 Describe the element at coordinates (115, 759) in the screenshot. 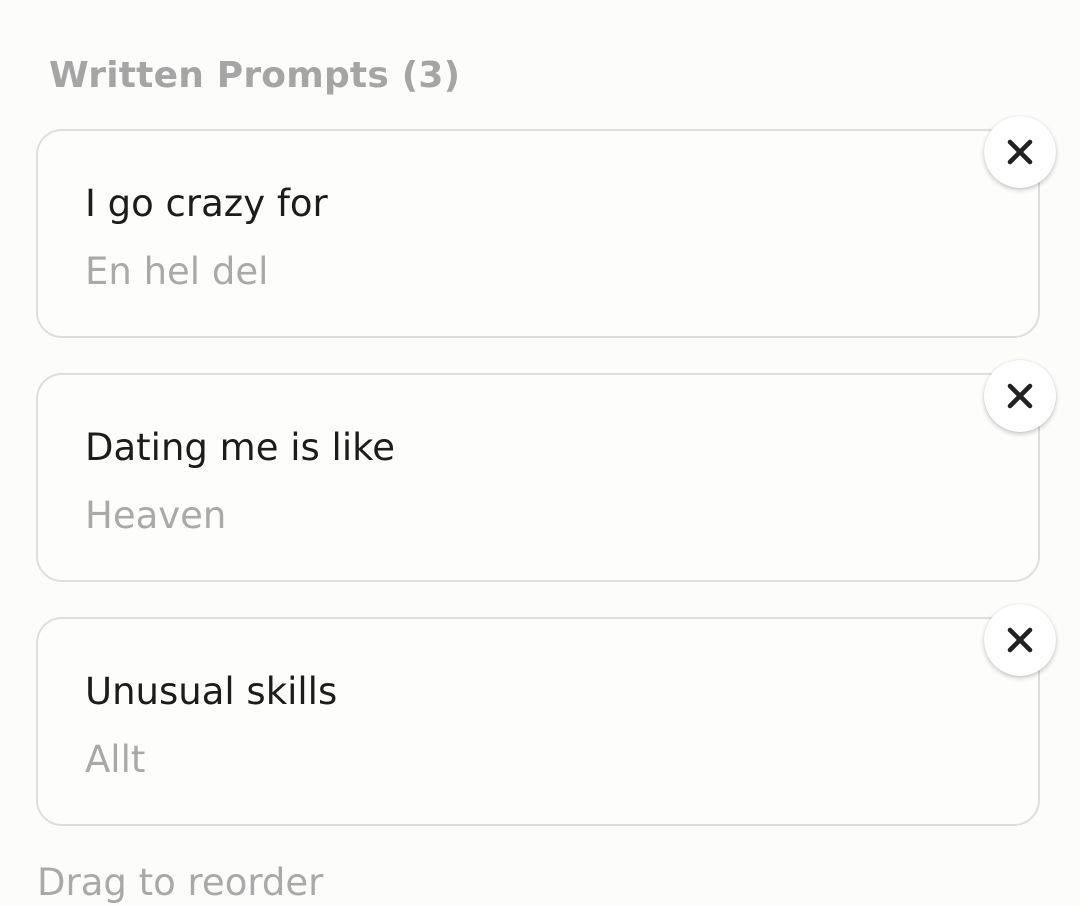

I see `prompt-answer: Allt` at that location.